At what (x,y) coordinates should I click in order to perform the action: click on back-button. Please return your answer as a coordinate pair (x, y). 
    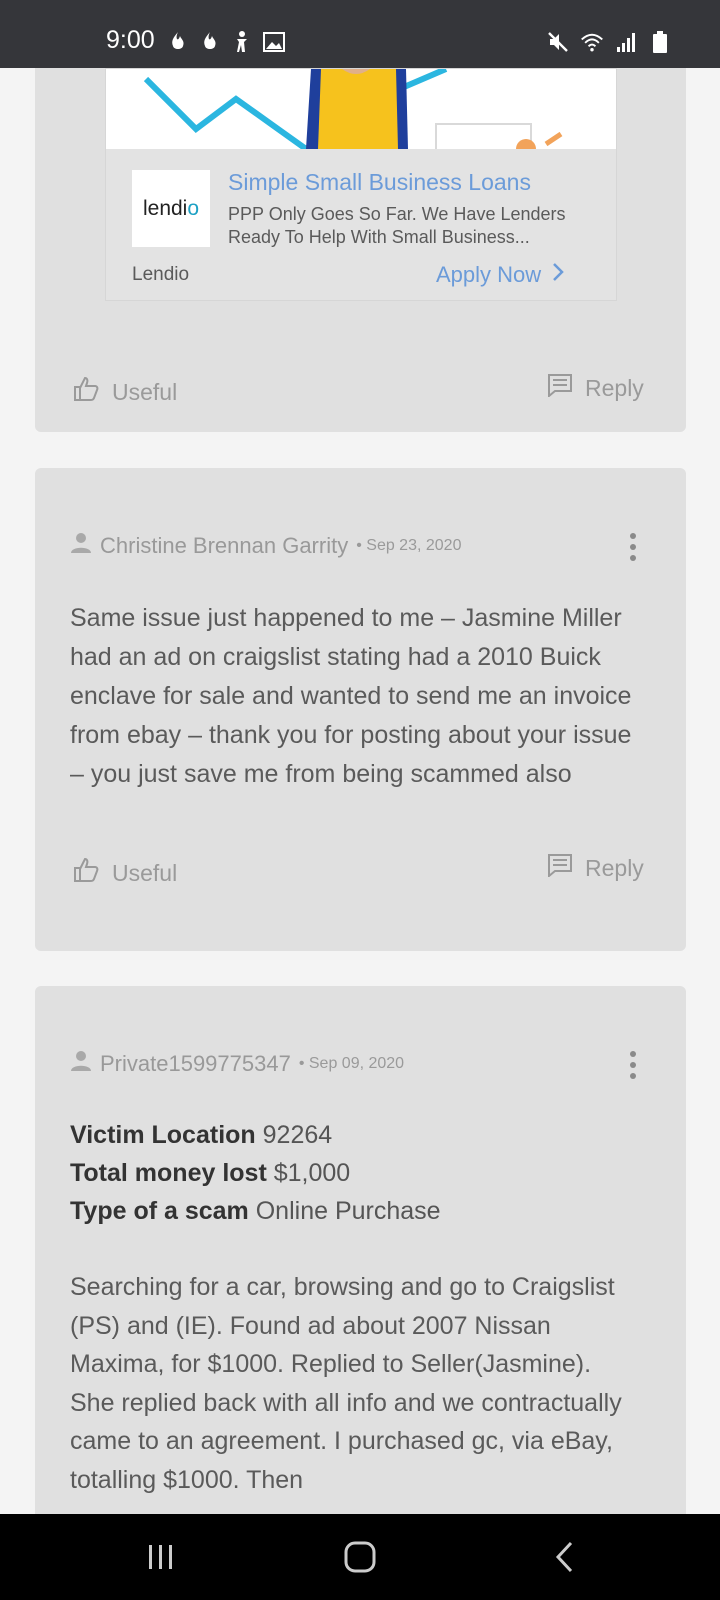
    Looking at the image, I should click on (565, 1557).